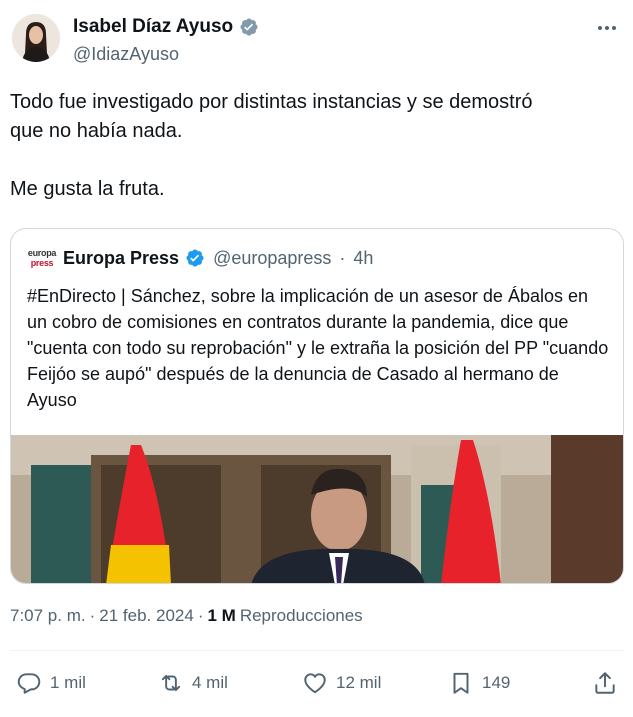 Image resolution: width=633 pixels, height=717 pixels. Describe the element at coordinates (359, 682) in the screenshot. I see `like-count: 12 mil` at that location.